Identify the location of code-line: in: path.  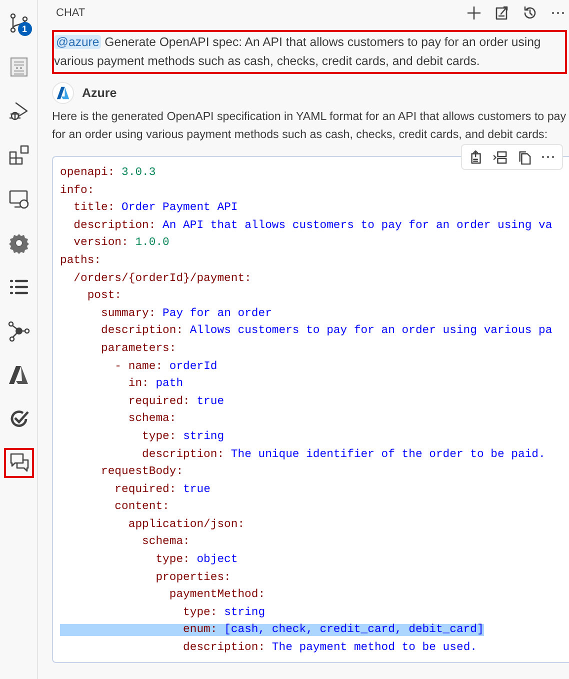
(155, 384).